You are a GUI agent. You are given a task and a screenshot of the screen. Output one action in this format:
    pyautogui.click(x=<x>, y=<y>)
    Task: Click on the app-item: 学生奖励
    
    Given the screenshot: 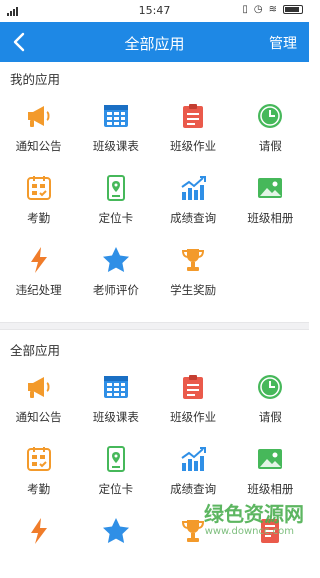 What is the action you would take?
    pyautogui.click(x=193, y=271)
    